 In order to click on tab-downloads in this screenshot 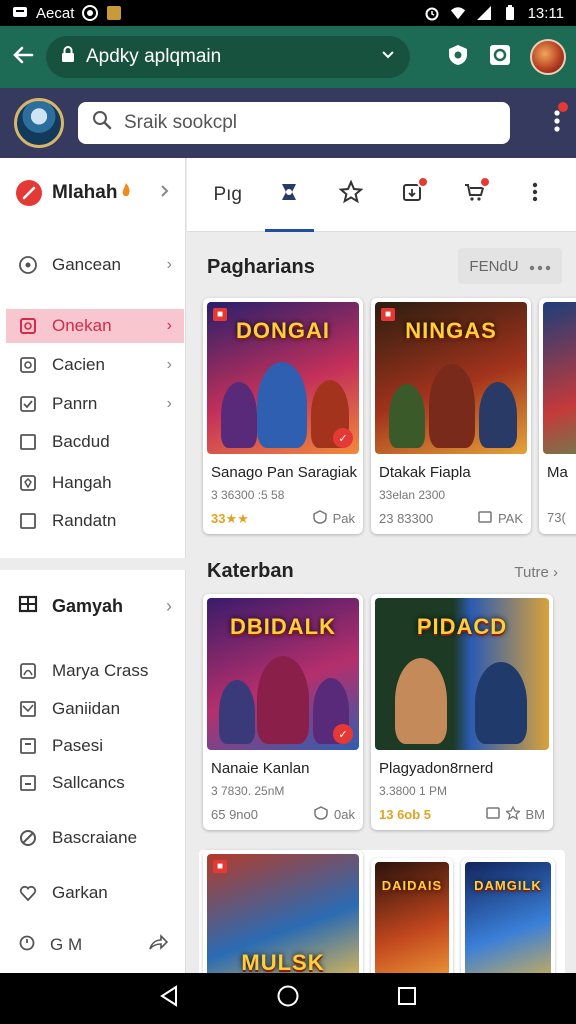, I will do `click(413, 195)`.